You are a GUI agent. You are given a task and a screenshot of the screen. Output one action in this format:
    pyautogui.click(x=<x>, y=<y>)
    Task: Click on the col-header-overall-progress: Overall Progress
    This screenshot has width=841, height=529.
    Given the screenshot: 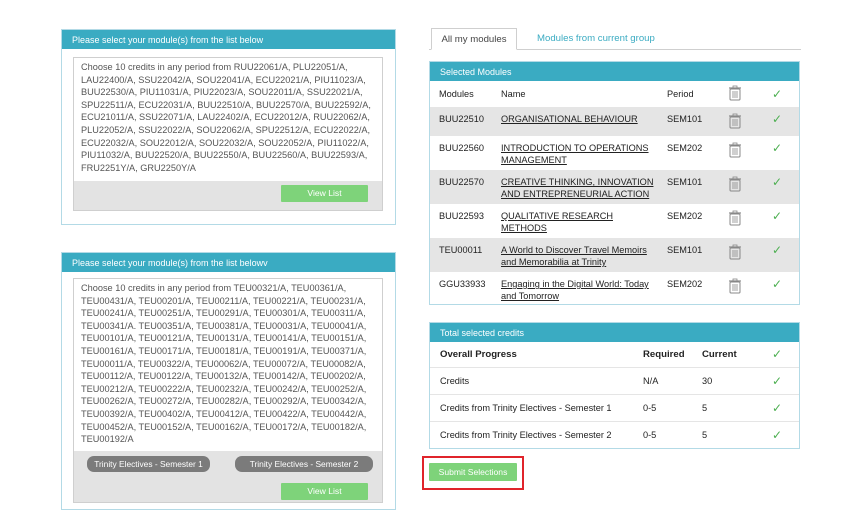 What is the action you would take?
    pyautogui.click(x=478, y=354)
    